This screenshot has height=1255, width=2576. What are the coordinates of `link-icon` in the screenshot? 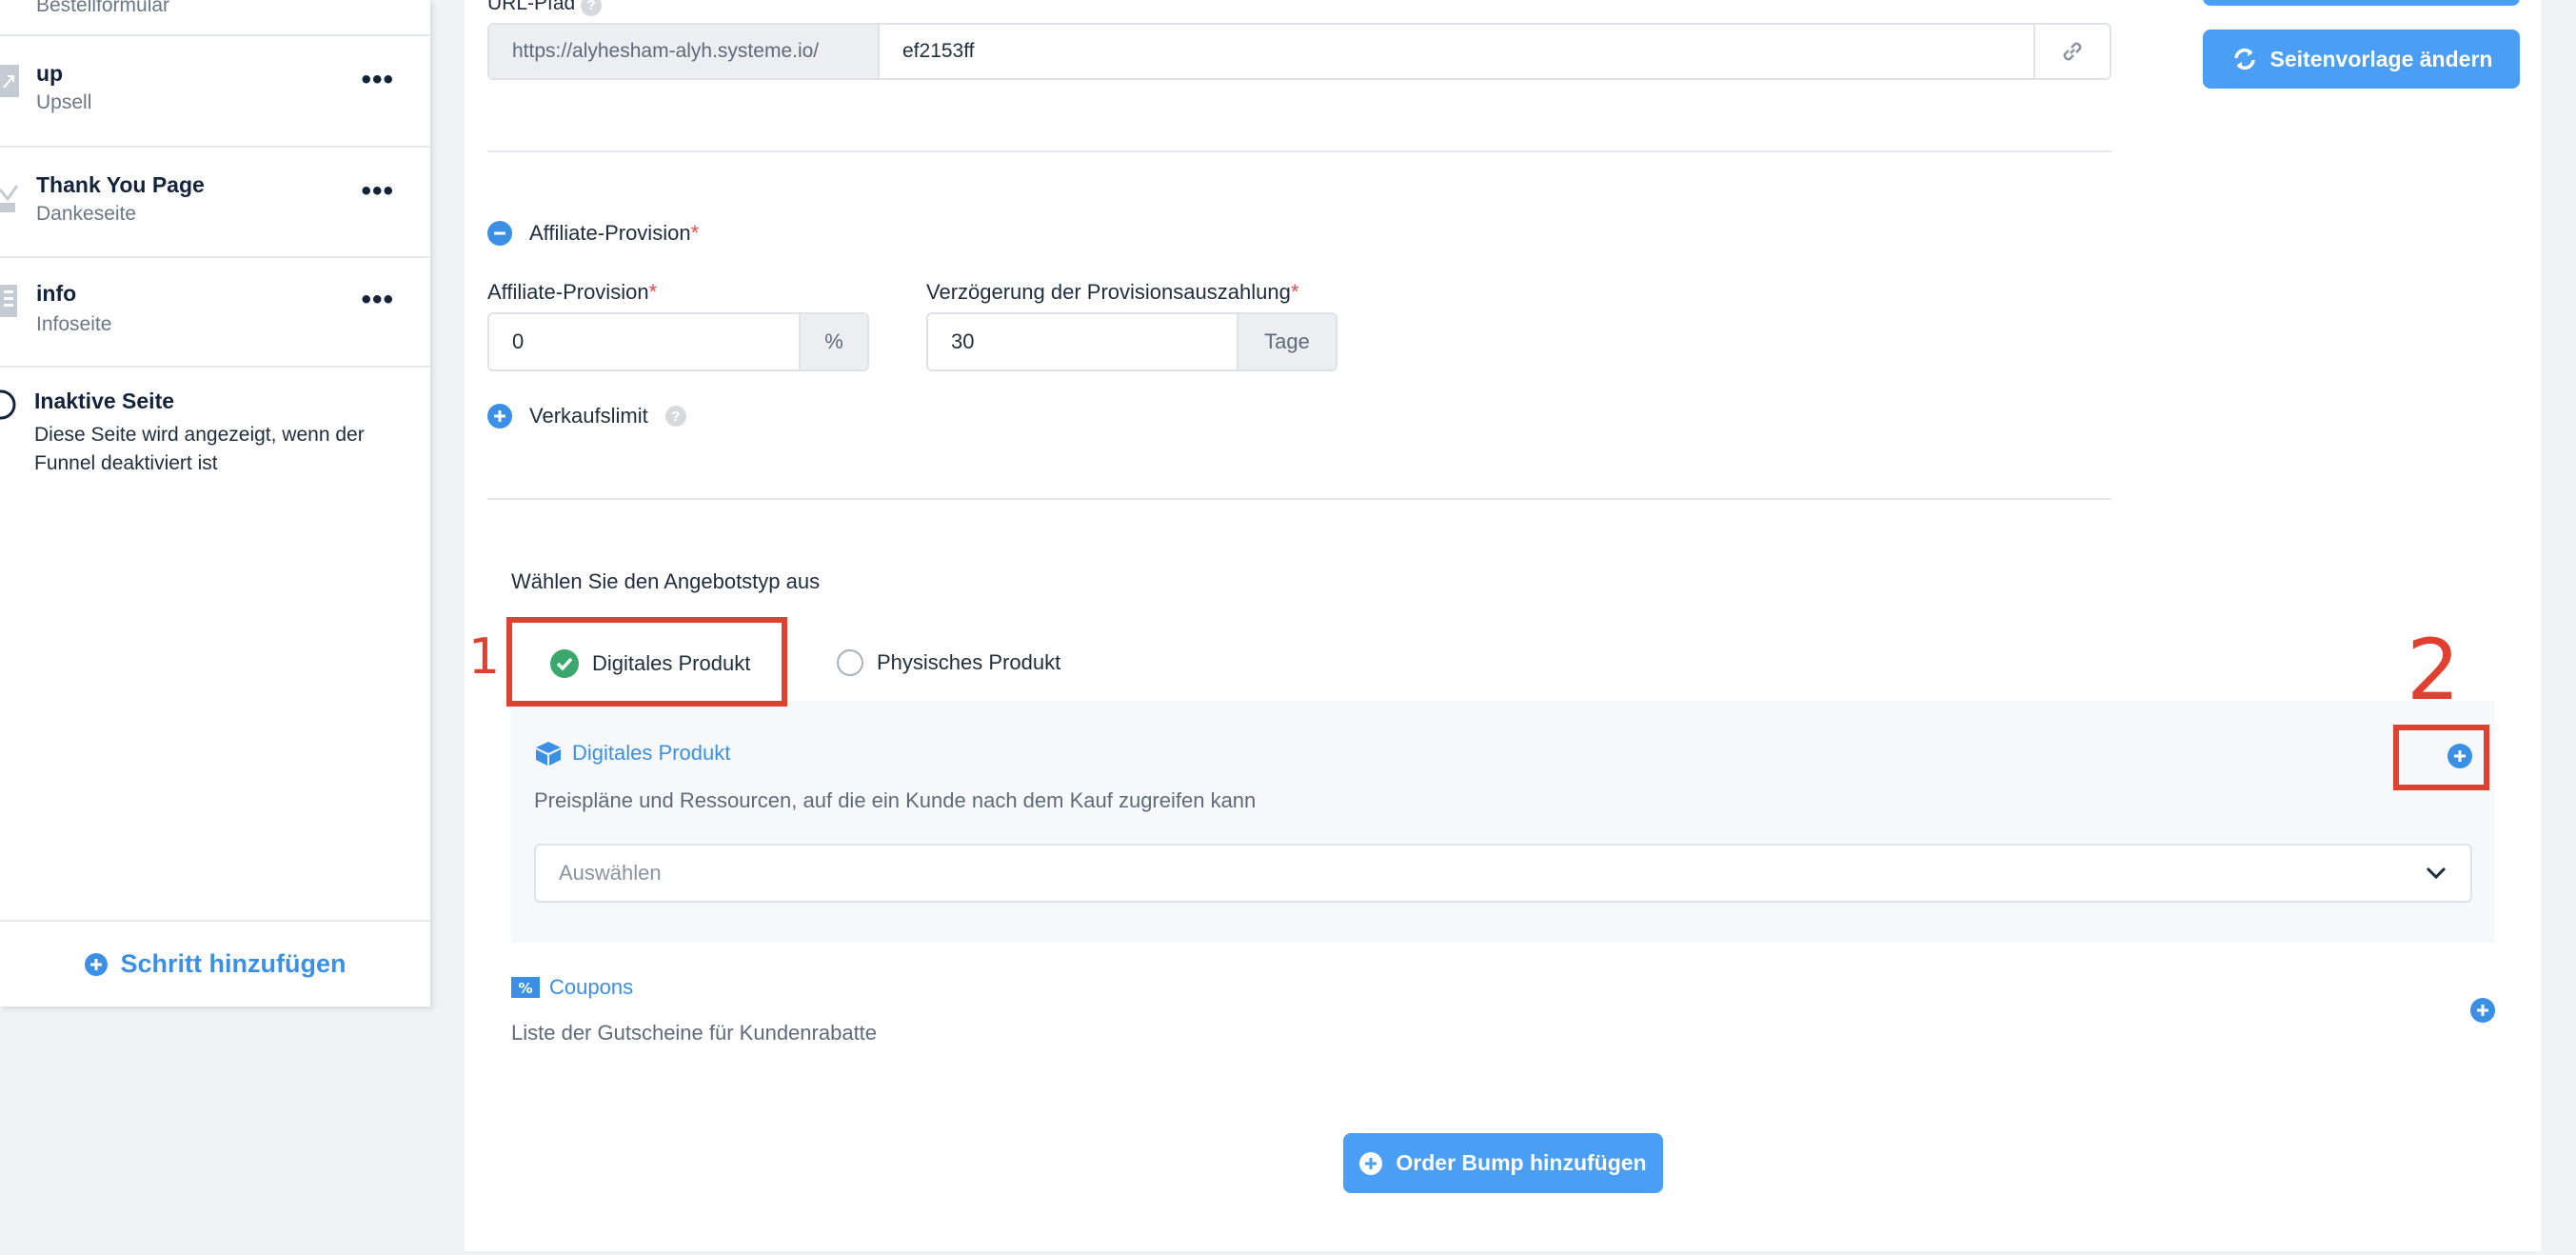 It's located at (2073, 51).